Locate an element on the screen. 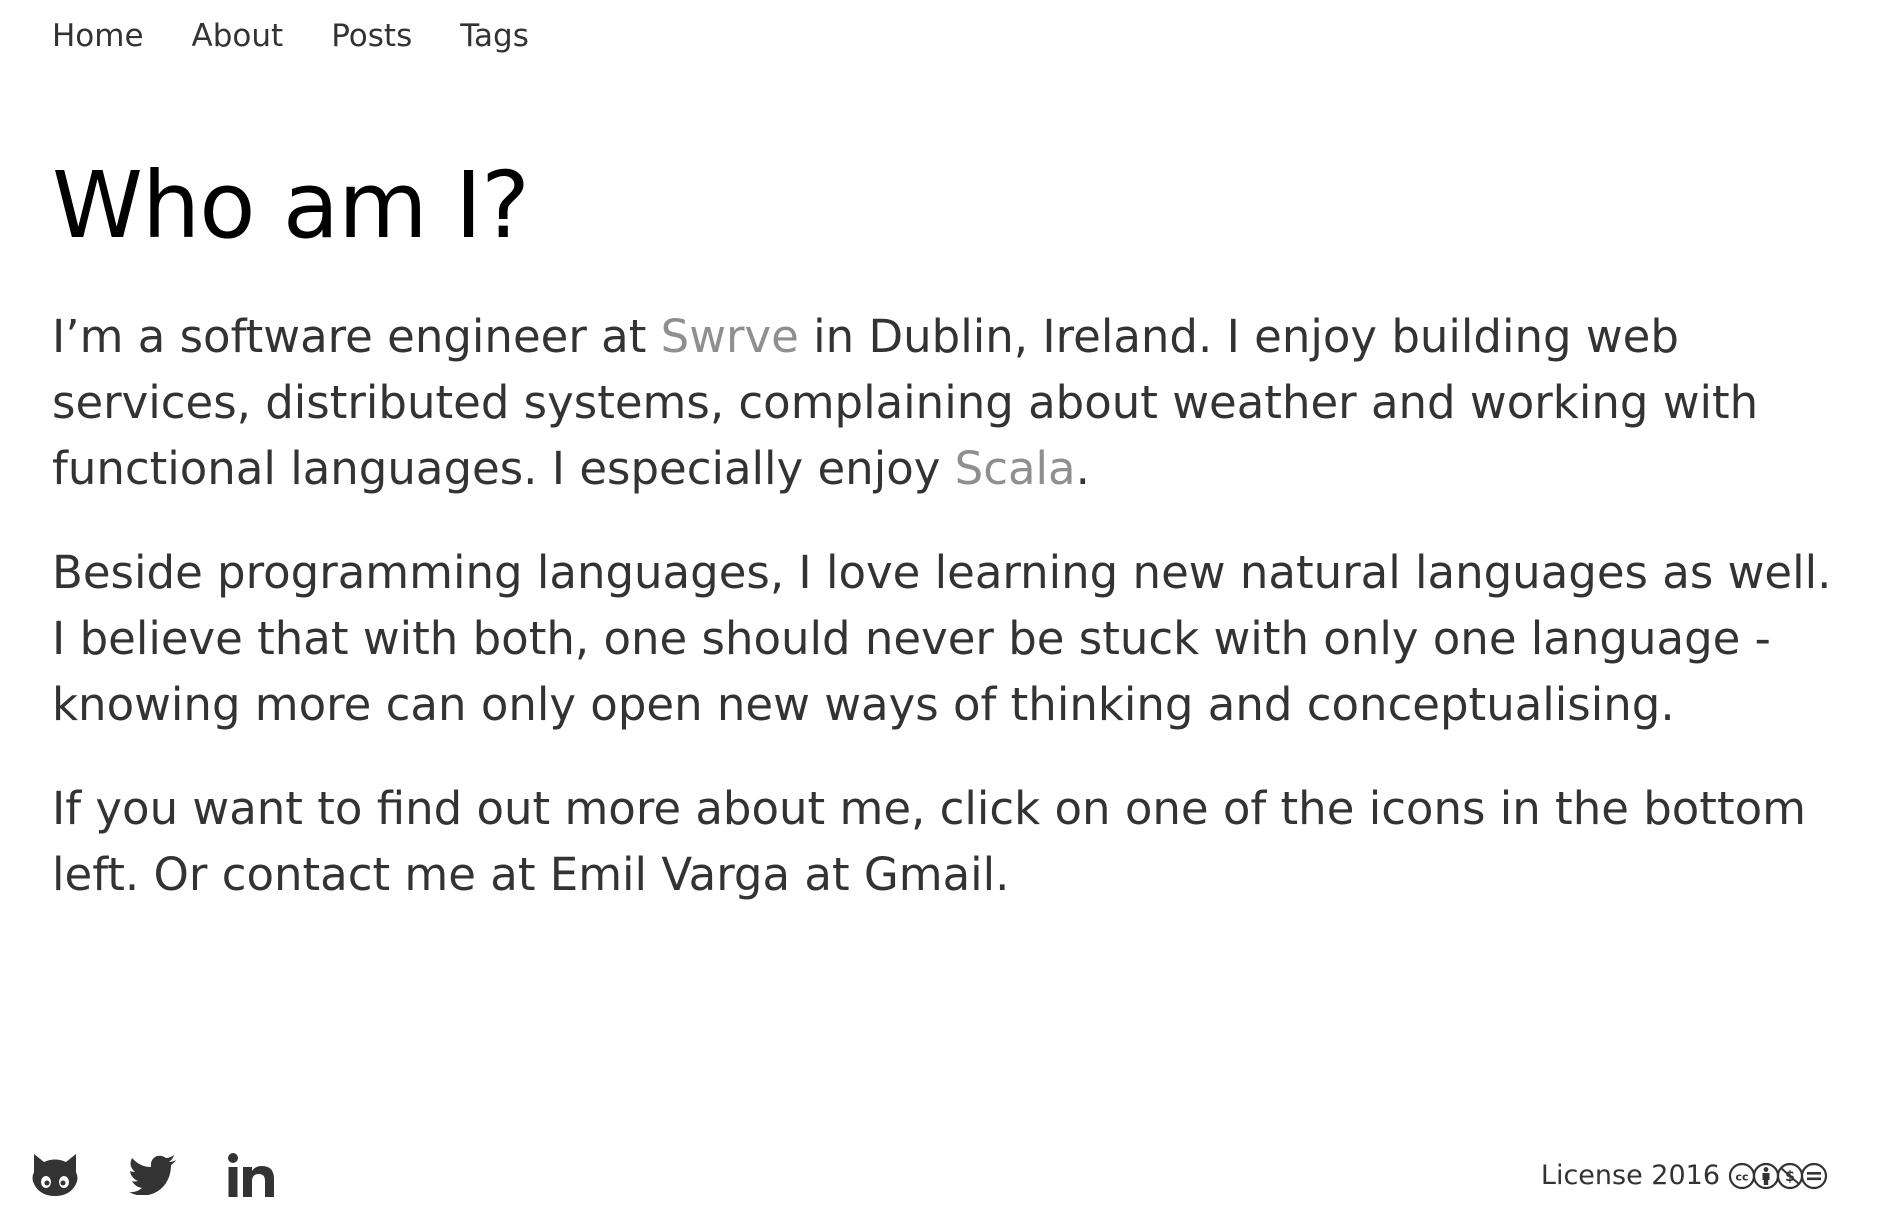 The width and height of the screenshot is (1878, 1208). github-icon is located at coordinates (55, 1175).